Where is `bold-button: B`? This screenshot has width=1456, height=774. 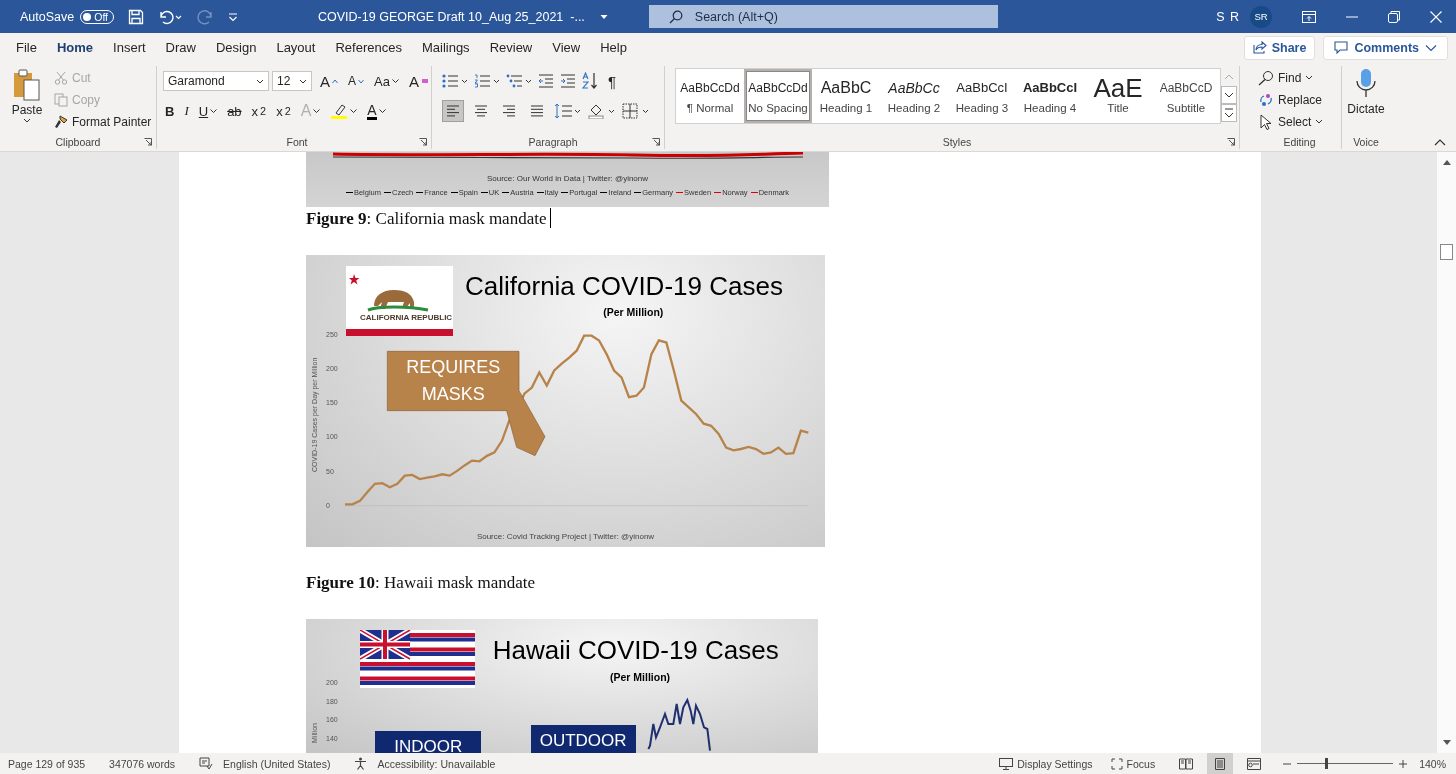 bold-button: B is located at coordinates (170, 111).